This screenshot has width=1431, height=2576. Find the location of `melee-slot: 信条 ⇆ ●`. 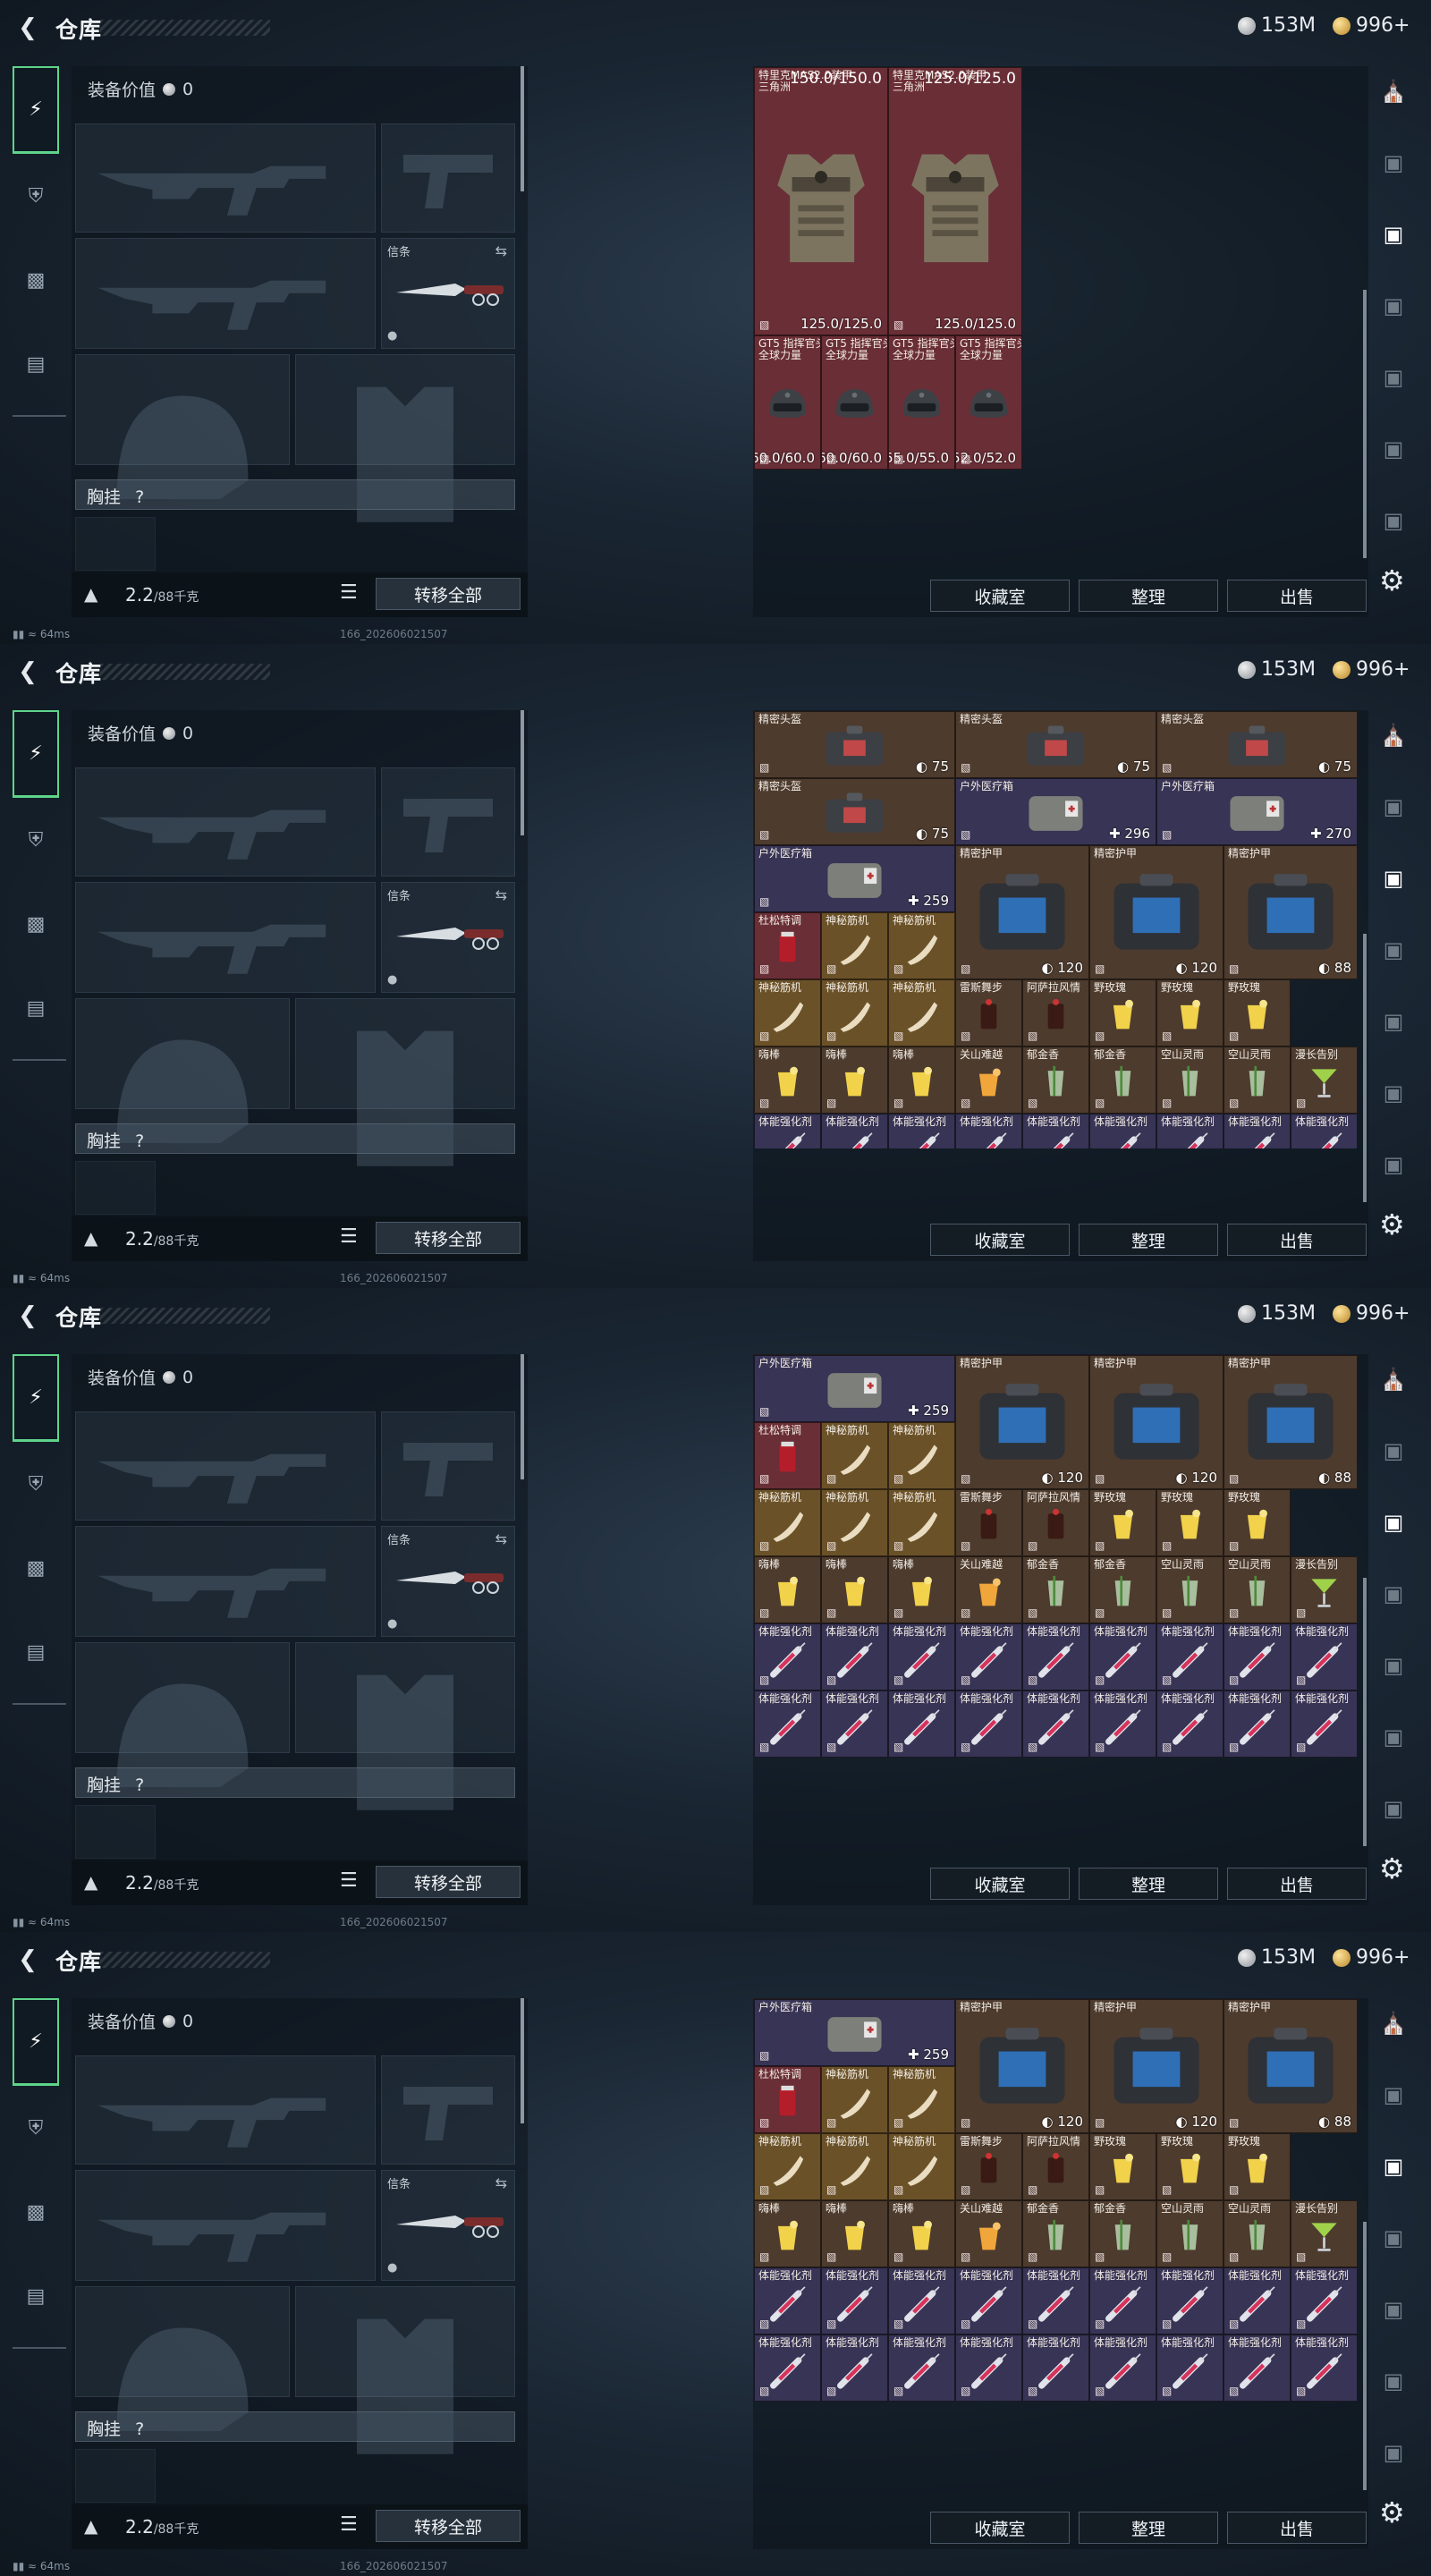

melee-slot: 信条 ⇆ ● is located at coordinates (448, 937).